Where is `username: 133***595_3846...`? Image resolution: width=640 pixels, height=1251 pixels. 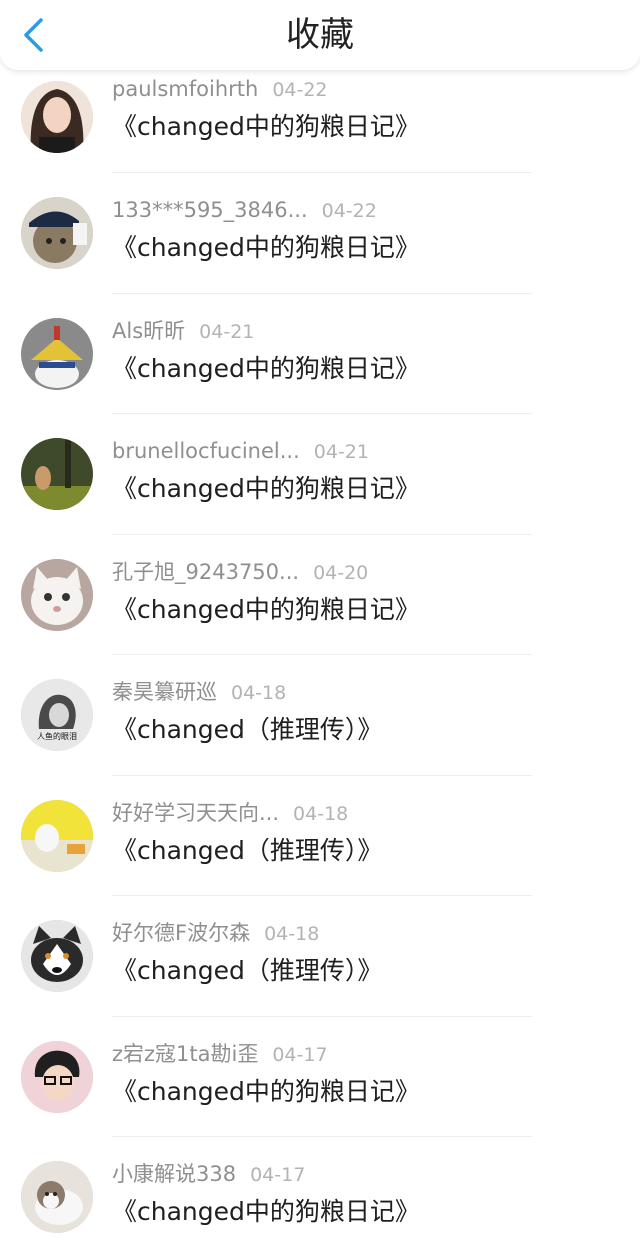 username: 133***595_3846... is located at coordinates (210, 210).